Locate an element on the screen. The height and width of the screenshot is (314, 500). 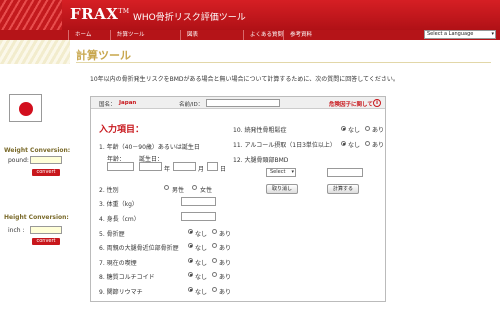
language-select-label: Select a Language is located at coordinates (450, 34).